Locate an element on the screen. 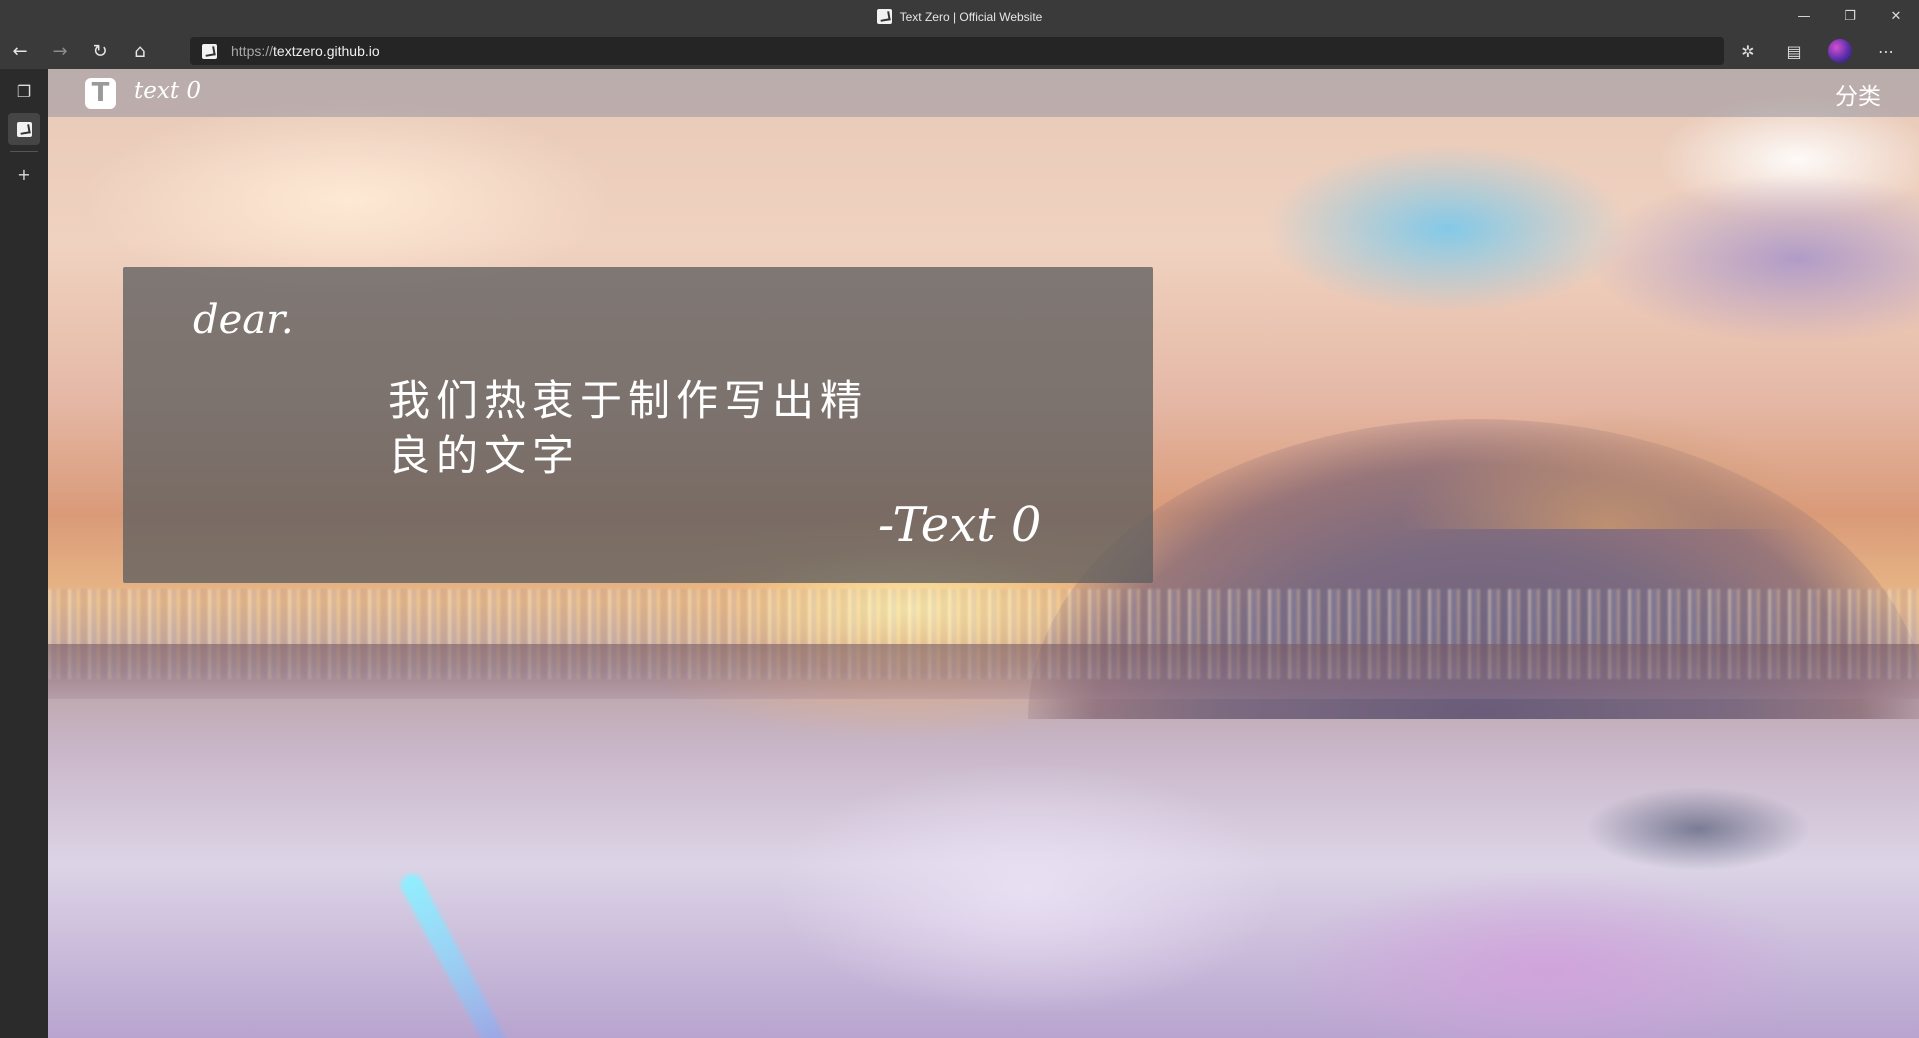 The width and height of the screenshot is (1919, 1038). window-title-area: Text Zero | Official Website is located at coordinates (959, 16).